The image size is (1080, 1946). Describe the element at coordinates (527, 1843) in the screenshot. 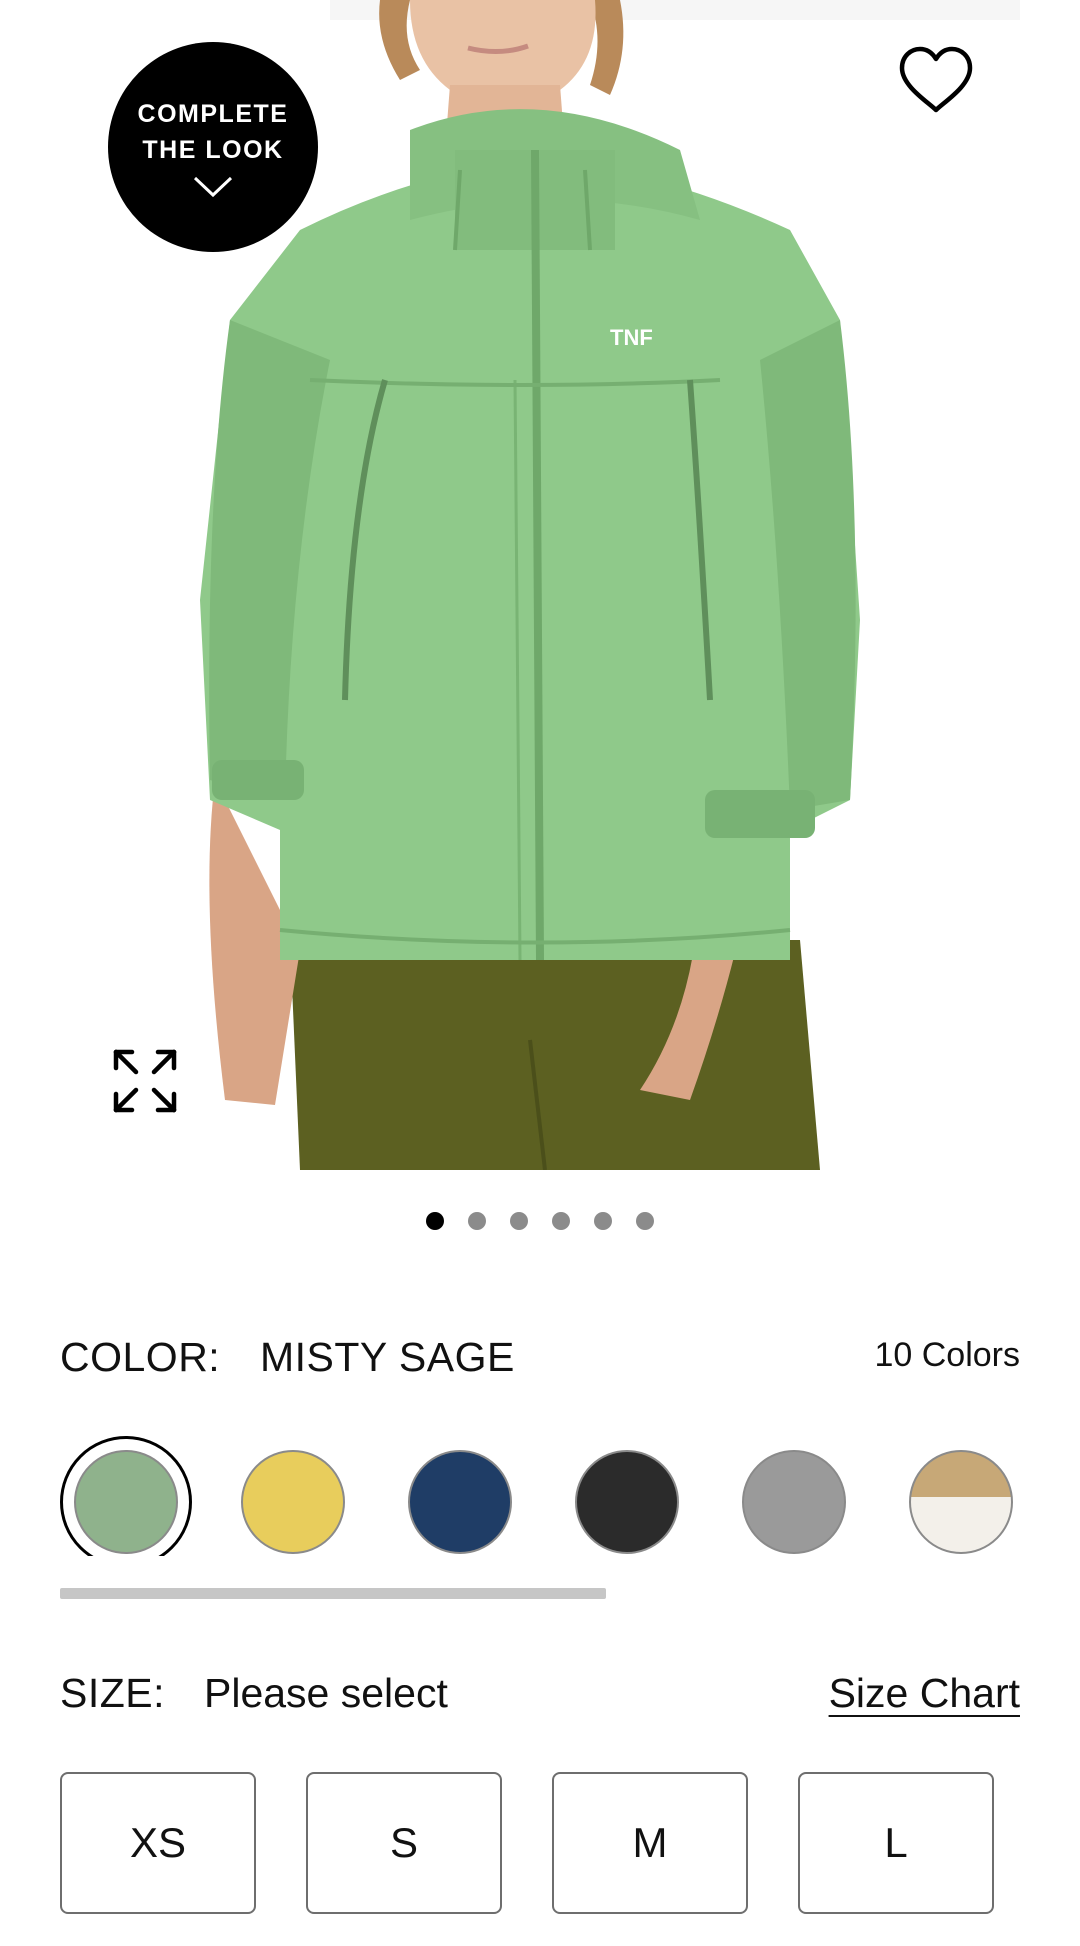

I see `size-options: XS S M L` at that location.